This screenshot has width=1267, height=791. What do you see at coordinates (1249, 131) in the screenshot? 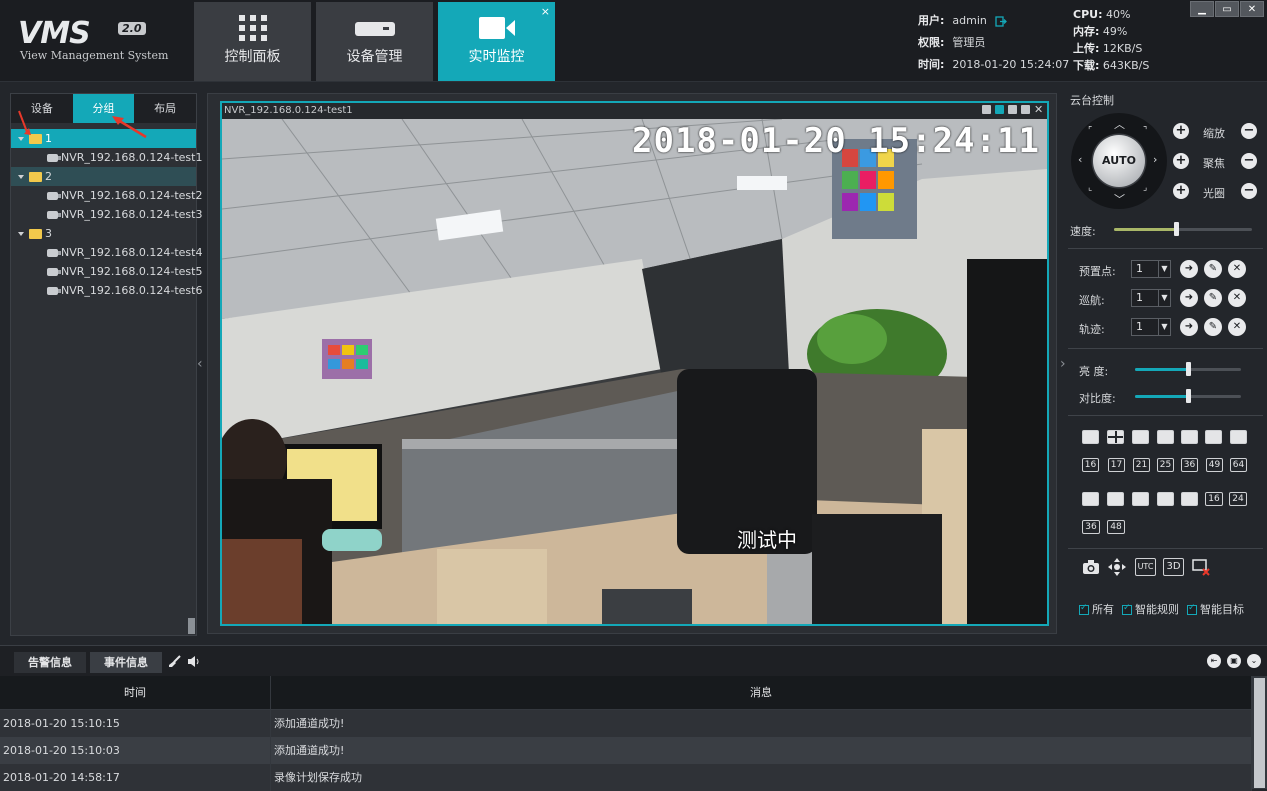
I see `zoom-out-button: −` at bounding box center [1249, 131].